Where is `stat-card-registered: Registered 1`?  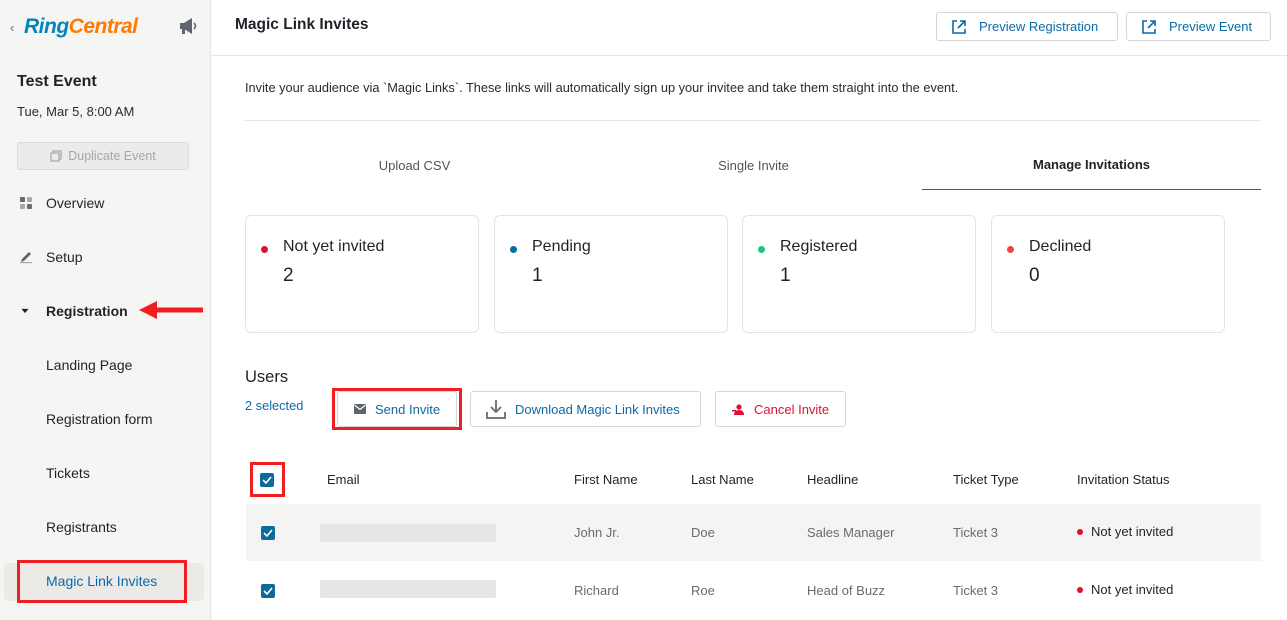 stat-card-registered: Registered 1 is located at coordinates (859, 274).